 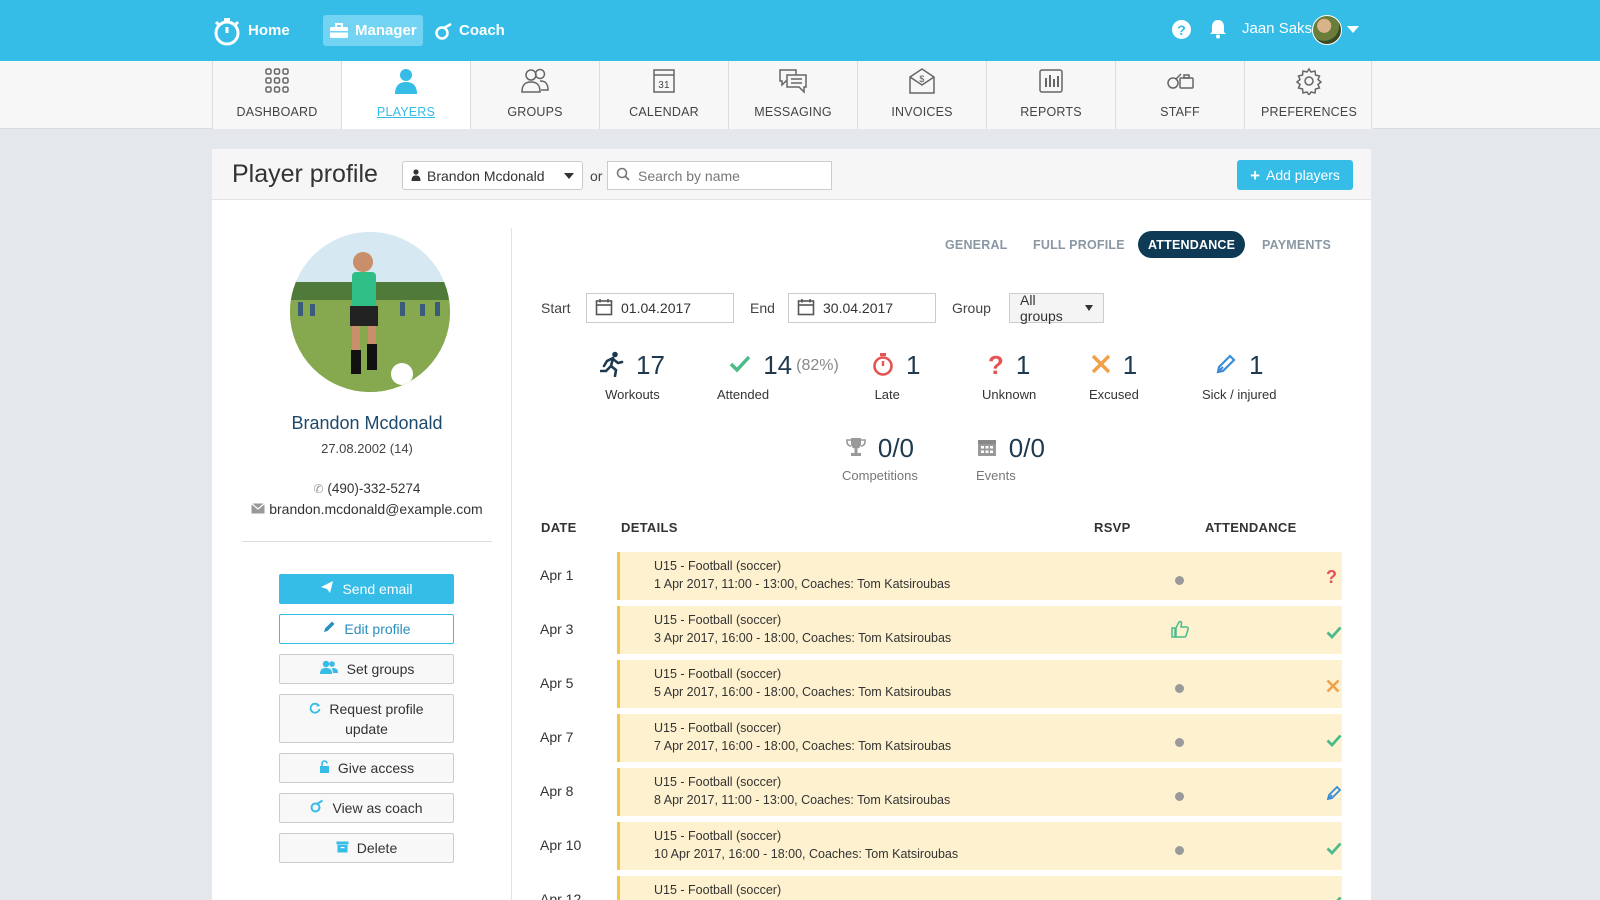 What do you see at coordinates (1295, 175) in the screenshot?
I see `add-players-button: + Add players` at bounding box center [1295, 175].